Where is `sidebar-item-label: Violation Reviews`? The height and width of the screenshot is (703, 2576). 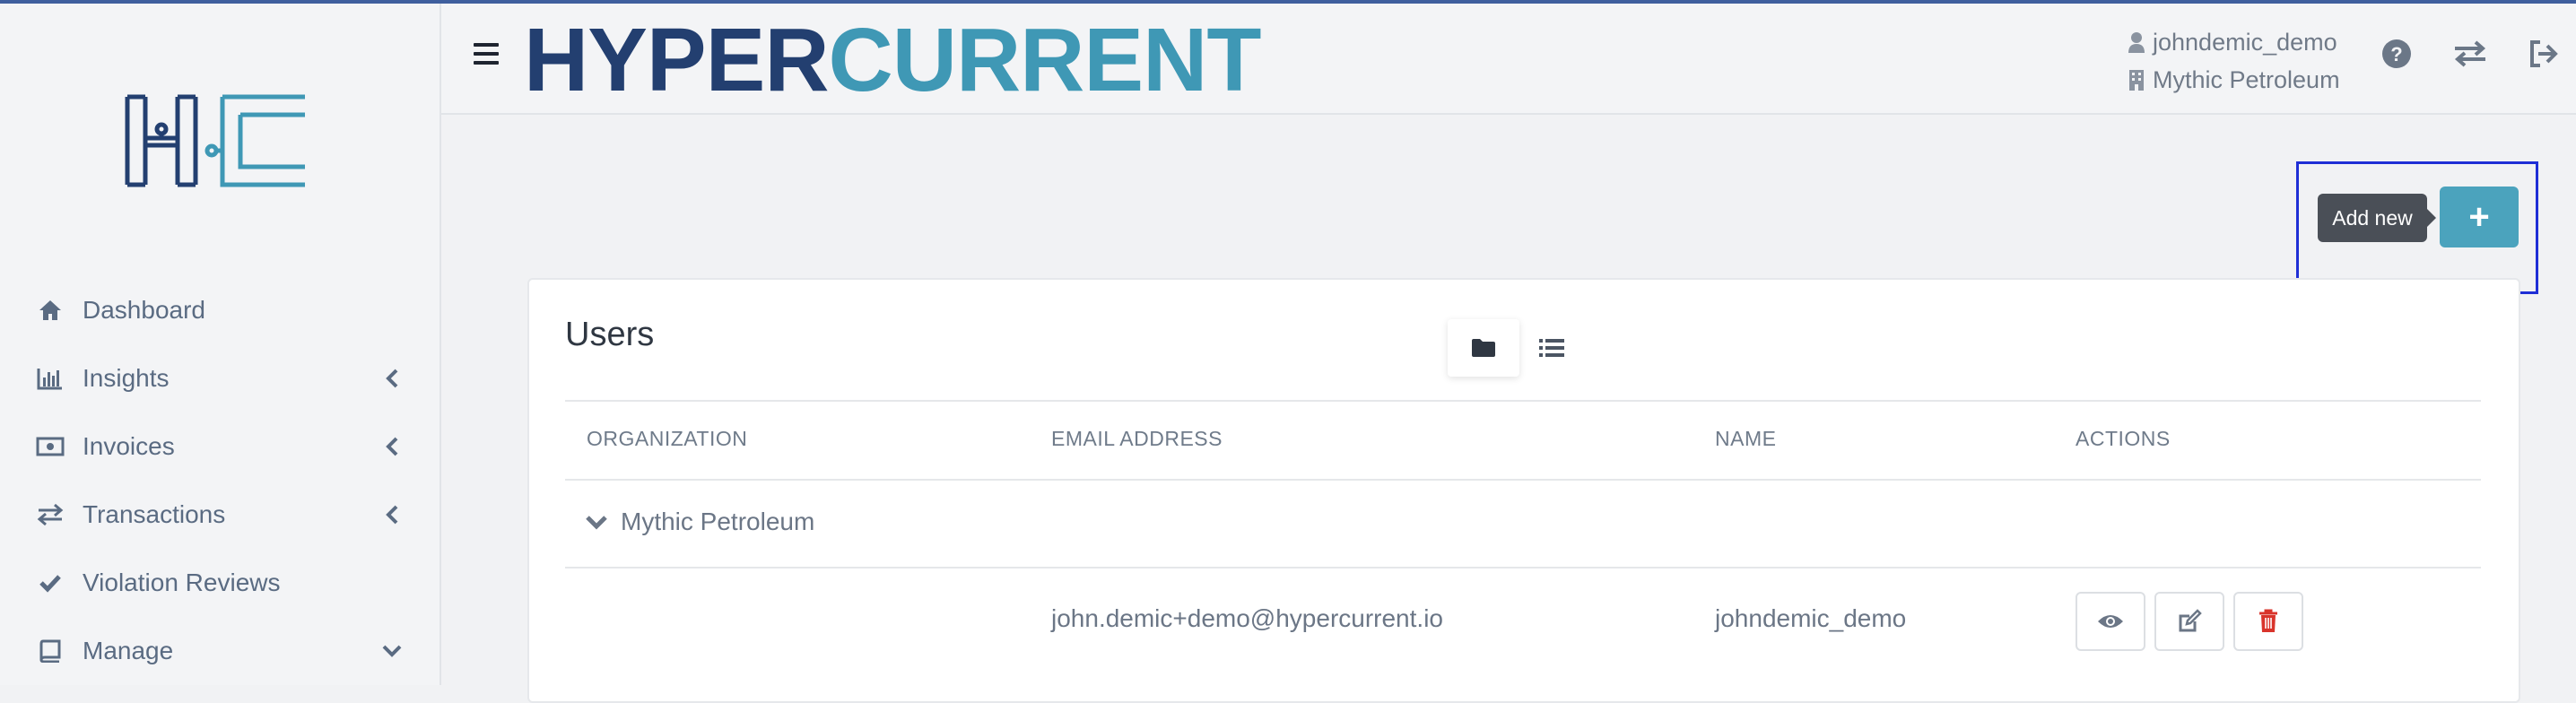 sidebar-item-label: Violation Reviews is located at coordinates (182, 582).